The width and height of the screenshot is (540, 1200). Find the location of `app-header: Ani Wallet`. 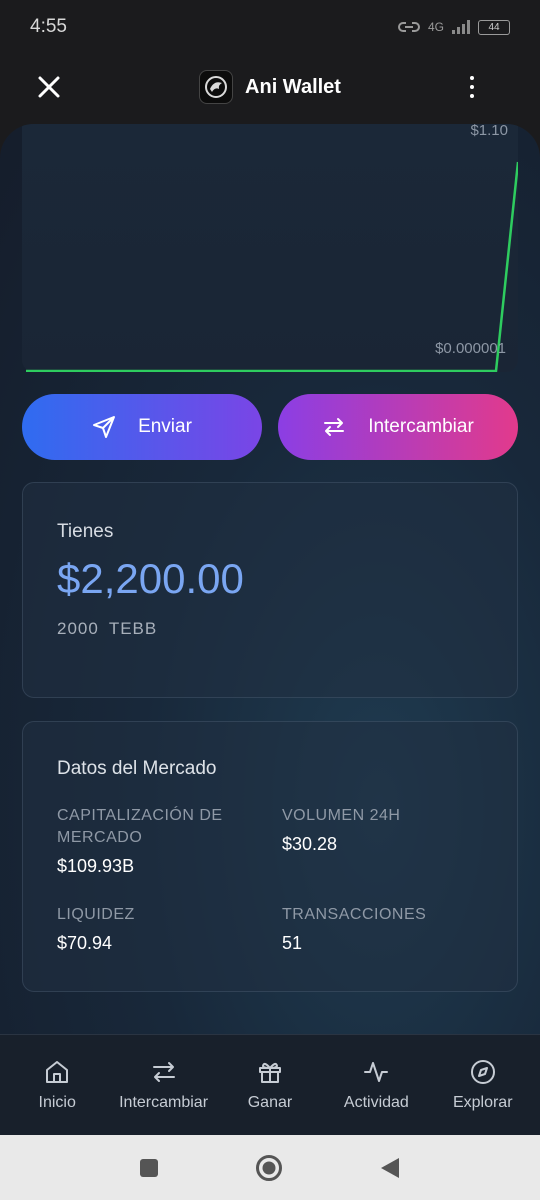

app-header: Ani Wallet is located at coordinates (270, 87).